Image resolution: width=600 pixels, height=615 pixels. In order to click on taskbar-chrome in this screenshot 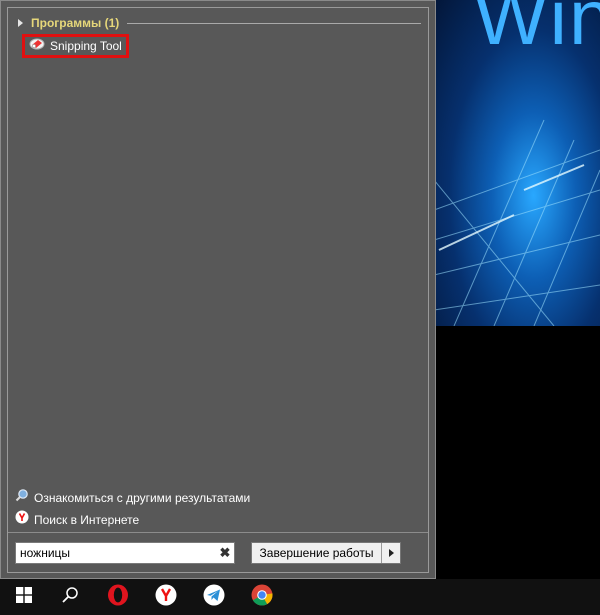, I will do `click(262, 597)`.